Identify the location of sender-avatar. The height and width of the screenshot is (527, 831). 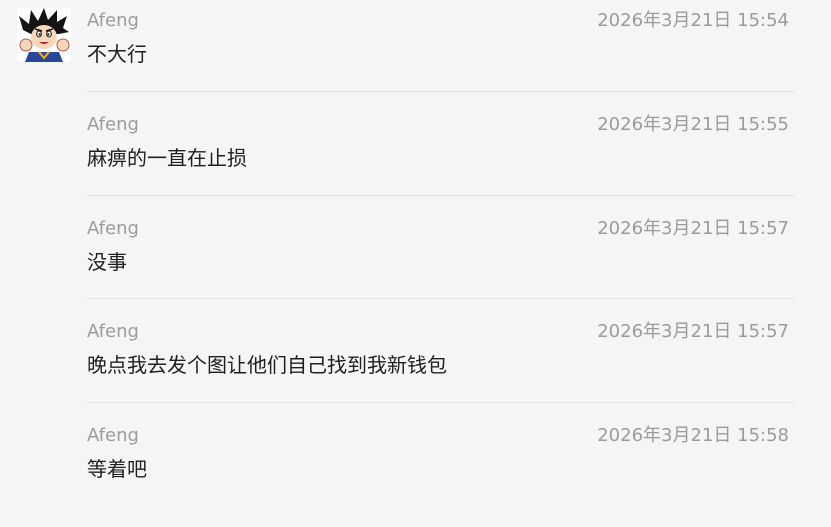
(44, 35).